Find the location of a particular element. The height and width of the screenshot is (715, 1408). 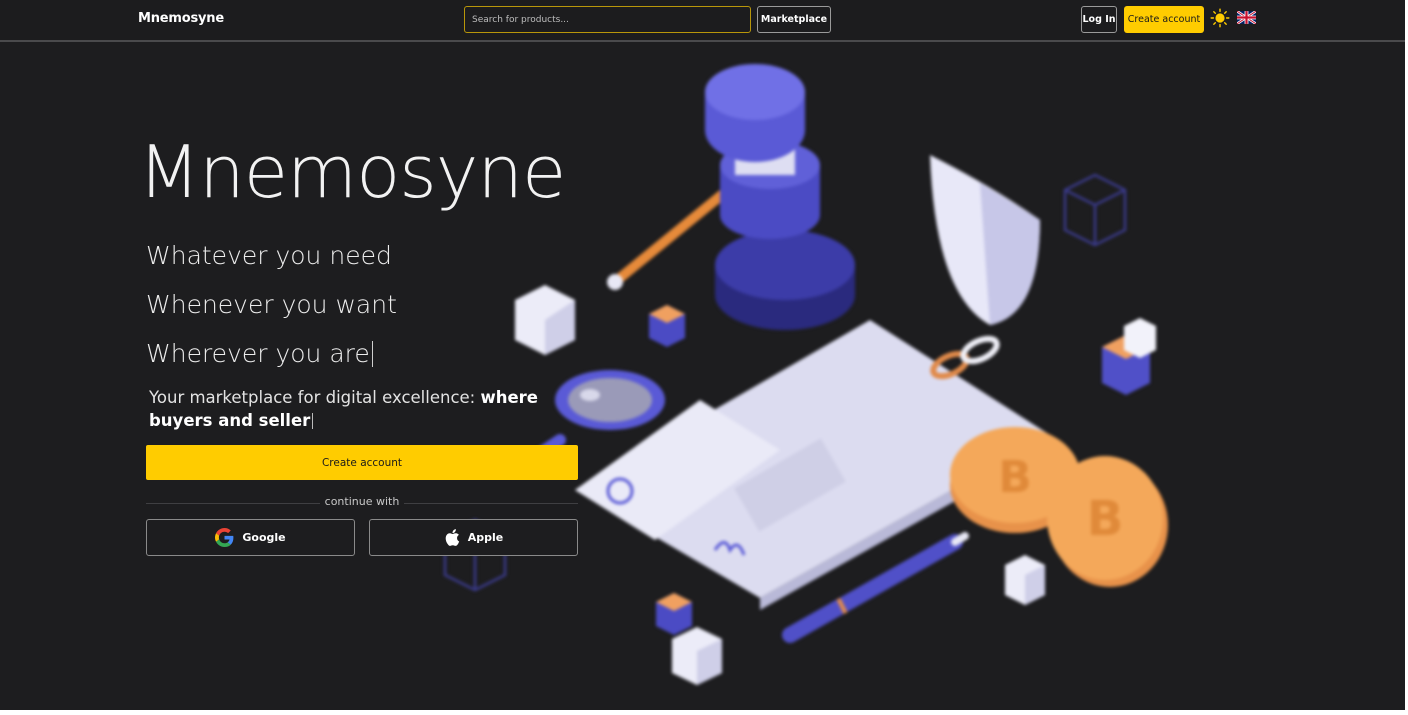

text-cursor is located at coordinates (372, 354).